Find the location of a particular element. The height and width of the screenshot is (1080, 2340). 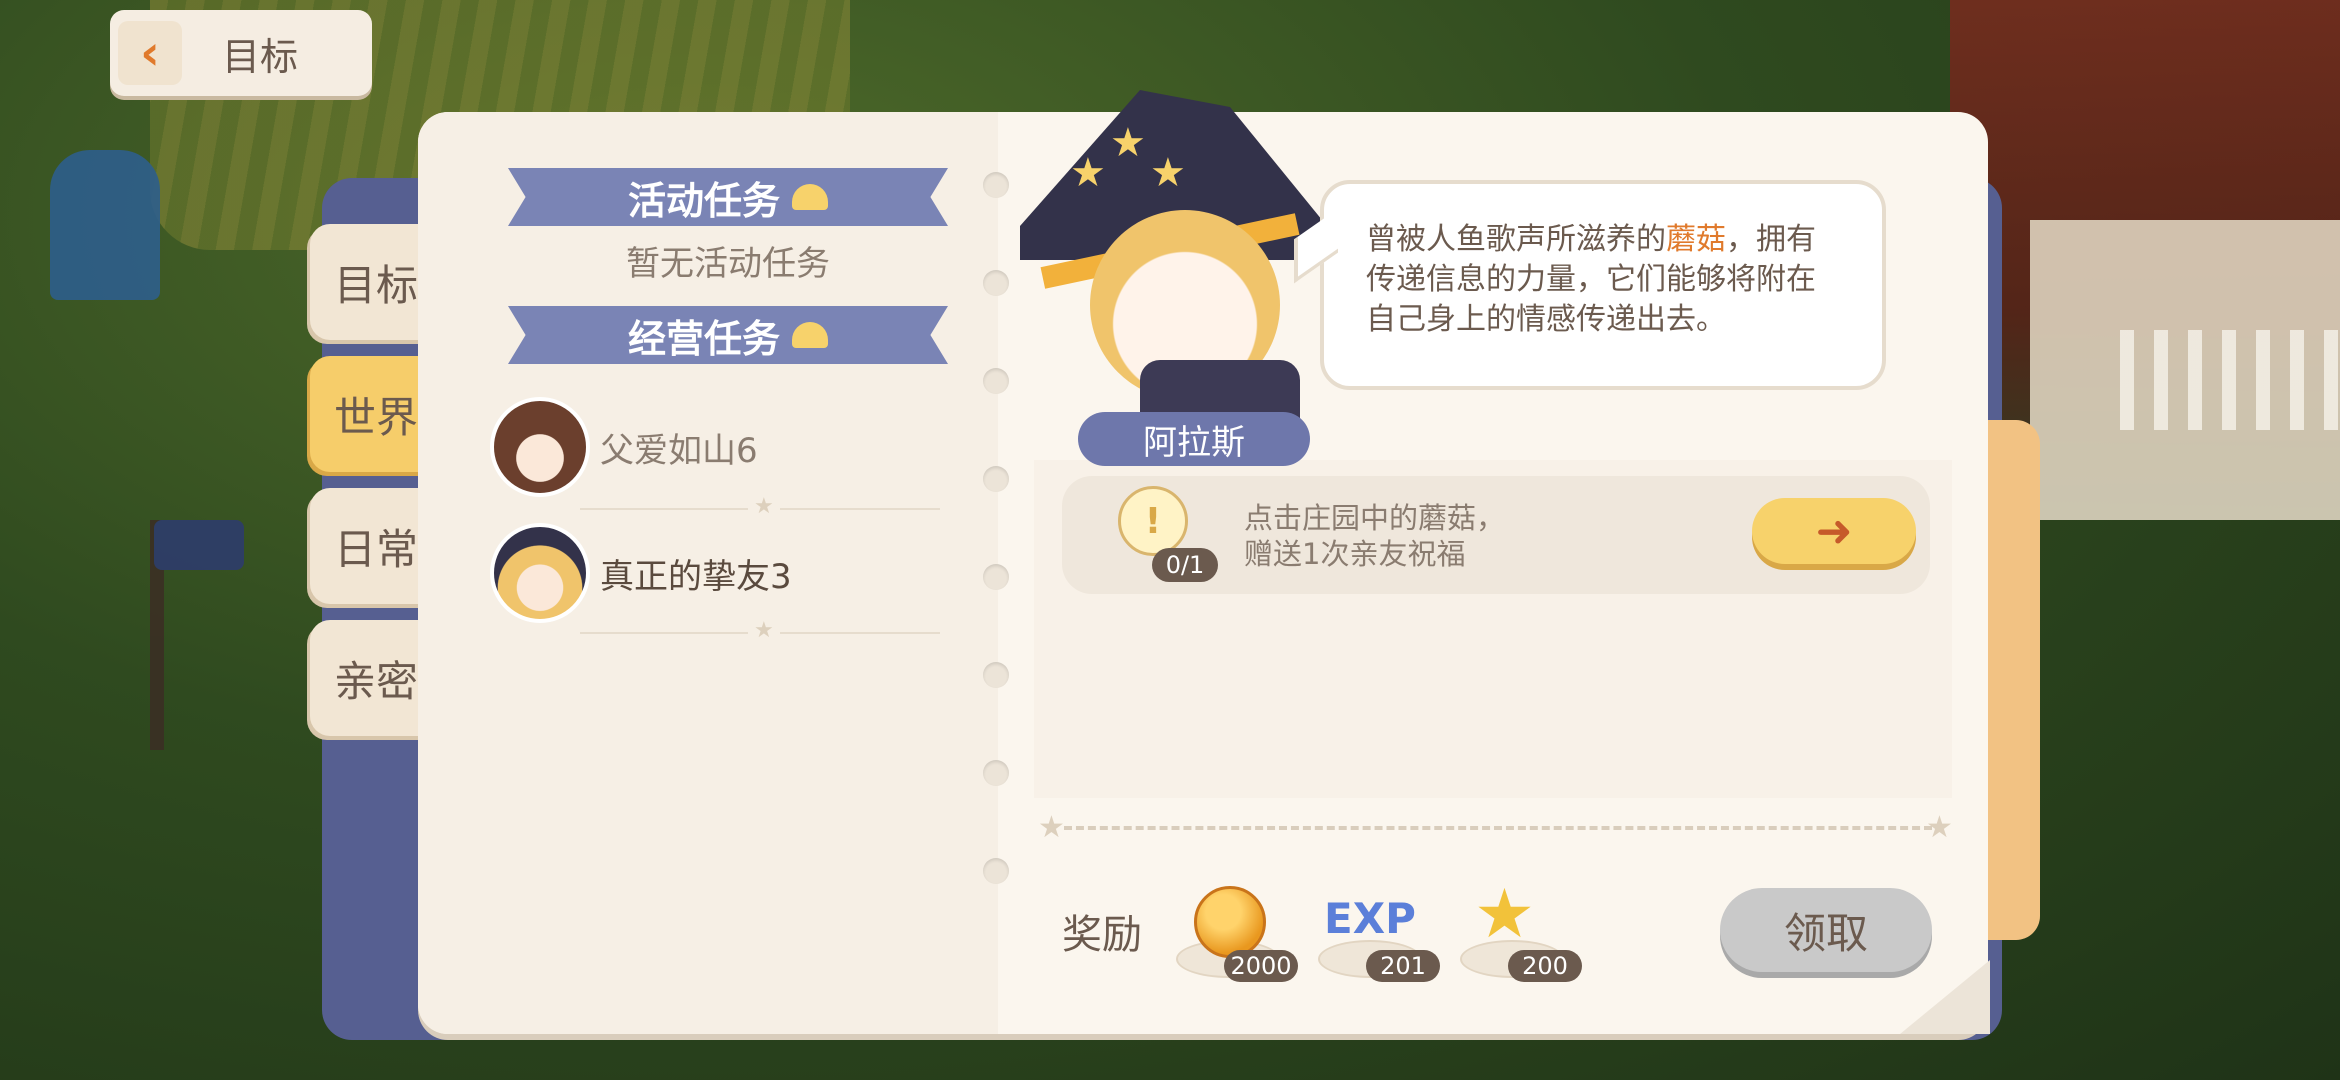

brown-hair-boy-avatar is located at coordinates (540, 447).